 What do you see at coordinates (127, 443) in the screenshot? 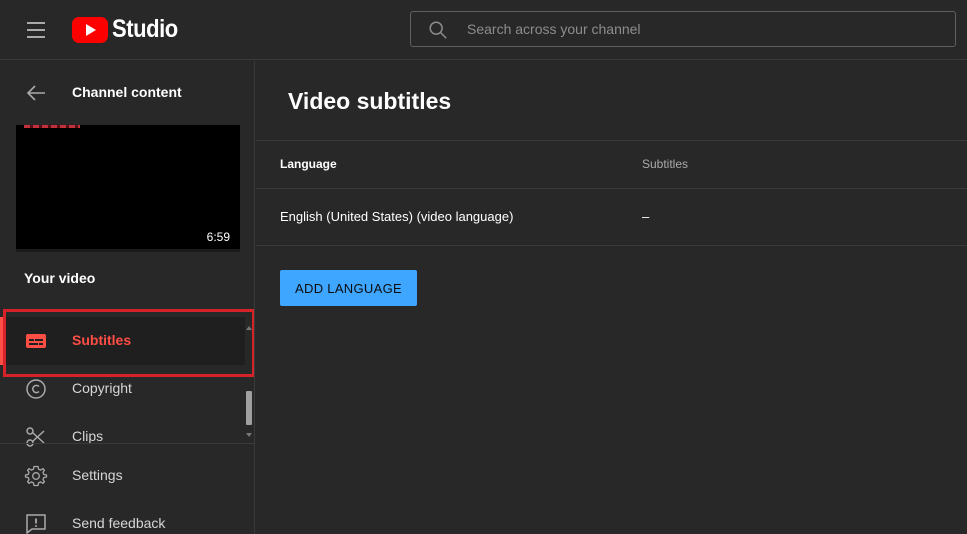
I see `sidebar-divider` at bounding box center [127, 443].